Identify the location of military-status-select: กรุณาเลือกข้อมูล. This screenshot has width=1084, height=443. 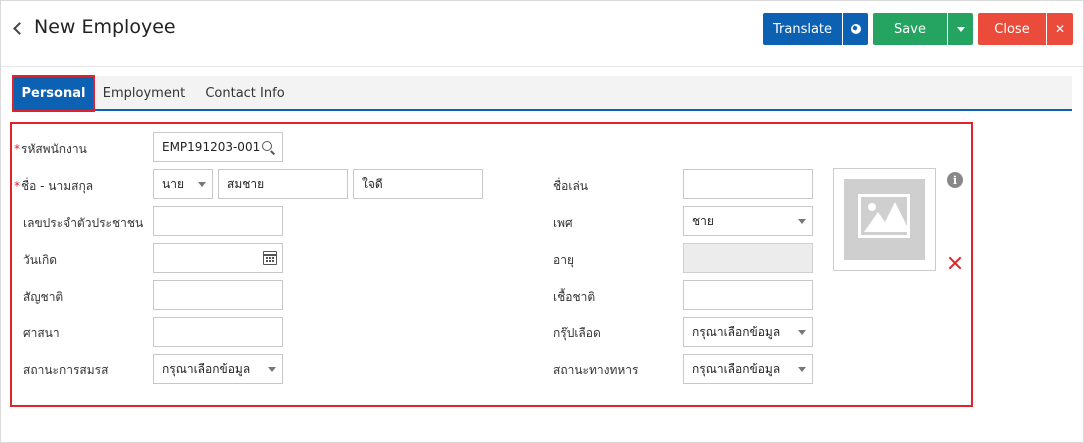
(748, 369).